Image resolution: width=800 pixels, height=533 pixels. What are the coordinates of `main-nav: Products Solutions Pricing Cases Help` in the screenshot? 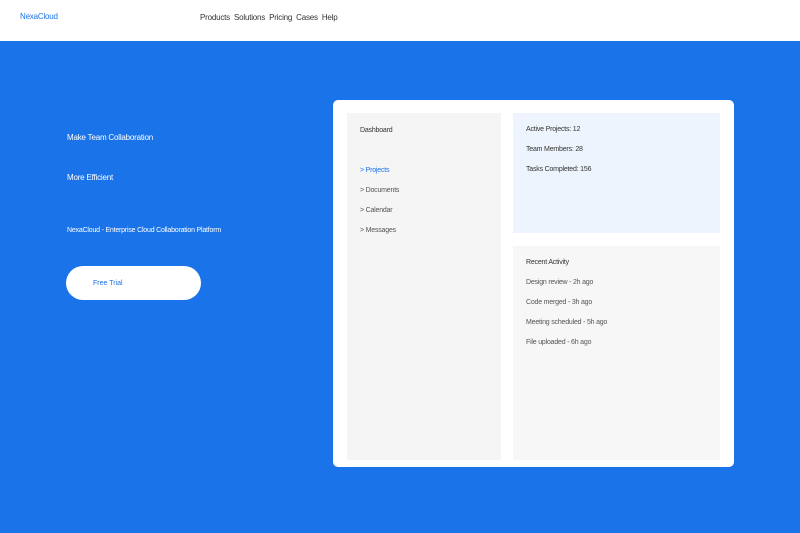 It's located at (269, 17).